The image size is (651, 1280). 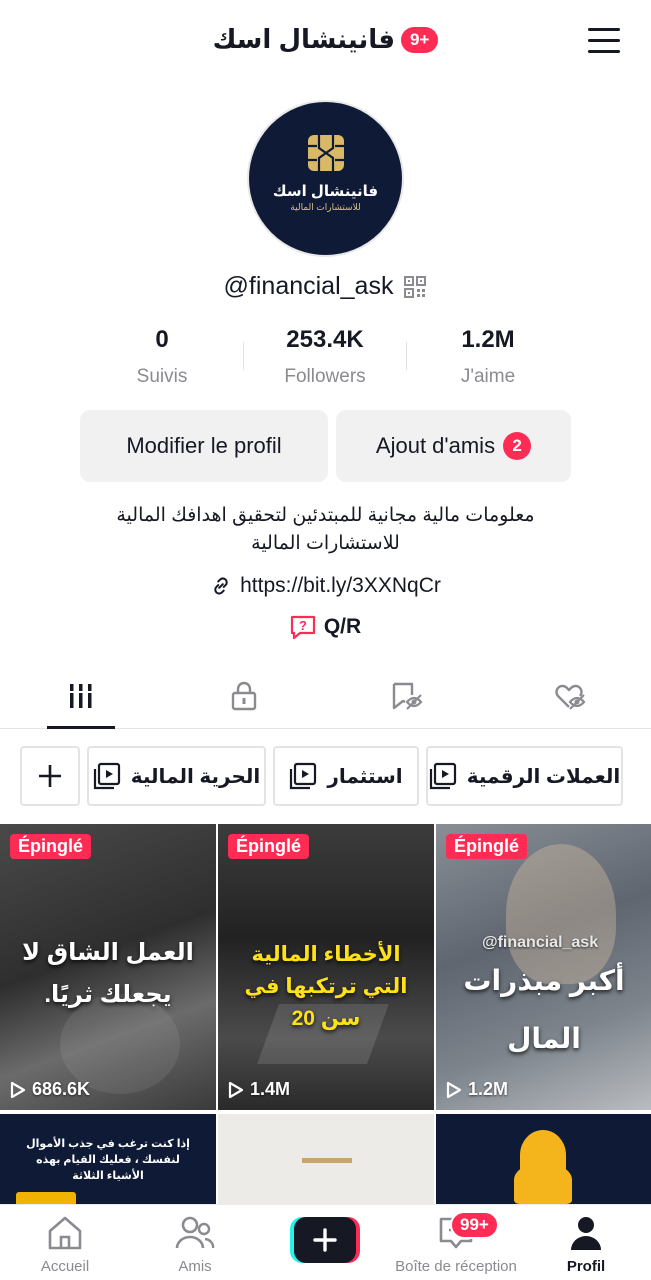 I want to click on view-count: 1.4M, so click(x=259, y=1089).